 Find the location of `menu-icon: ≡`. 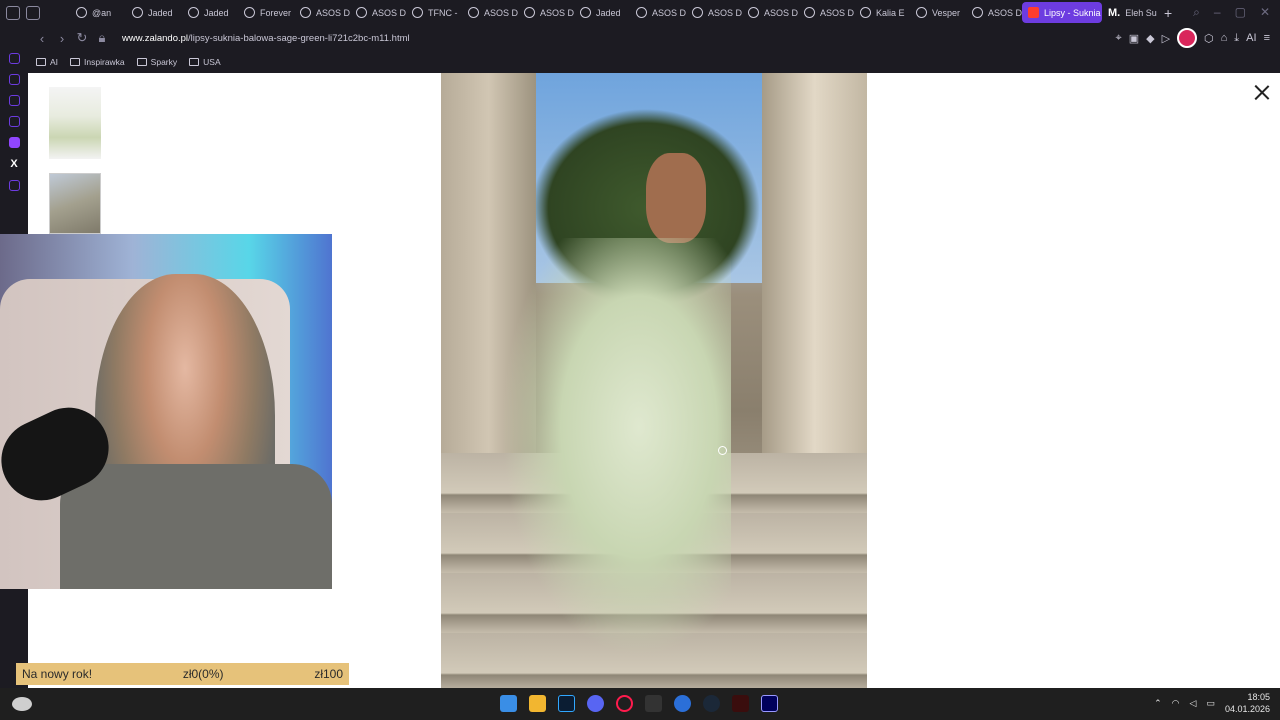

menu-icon: ≡ is located at coordinates (1267, 38).